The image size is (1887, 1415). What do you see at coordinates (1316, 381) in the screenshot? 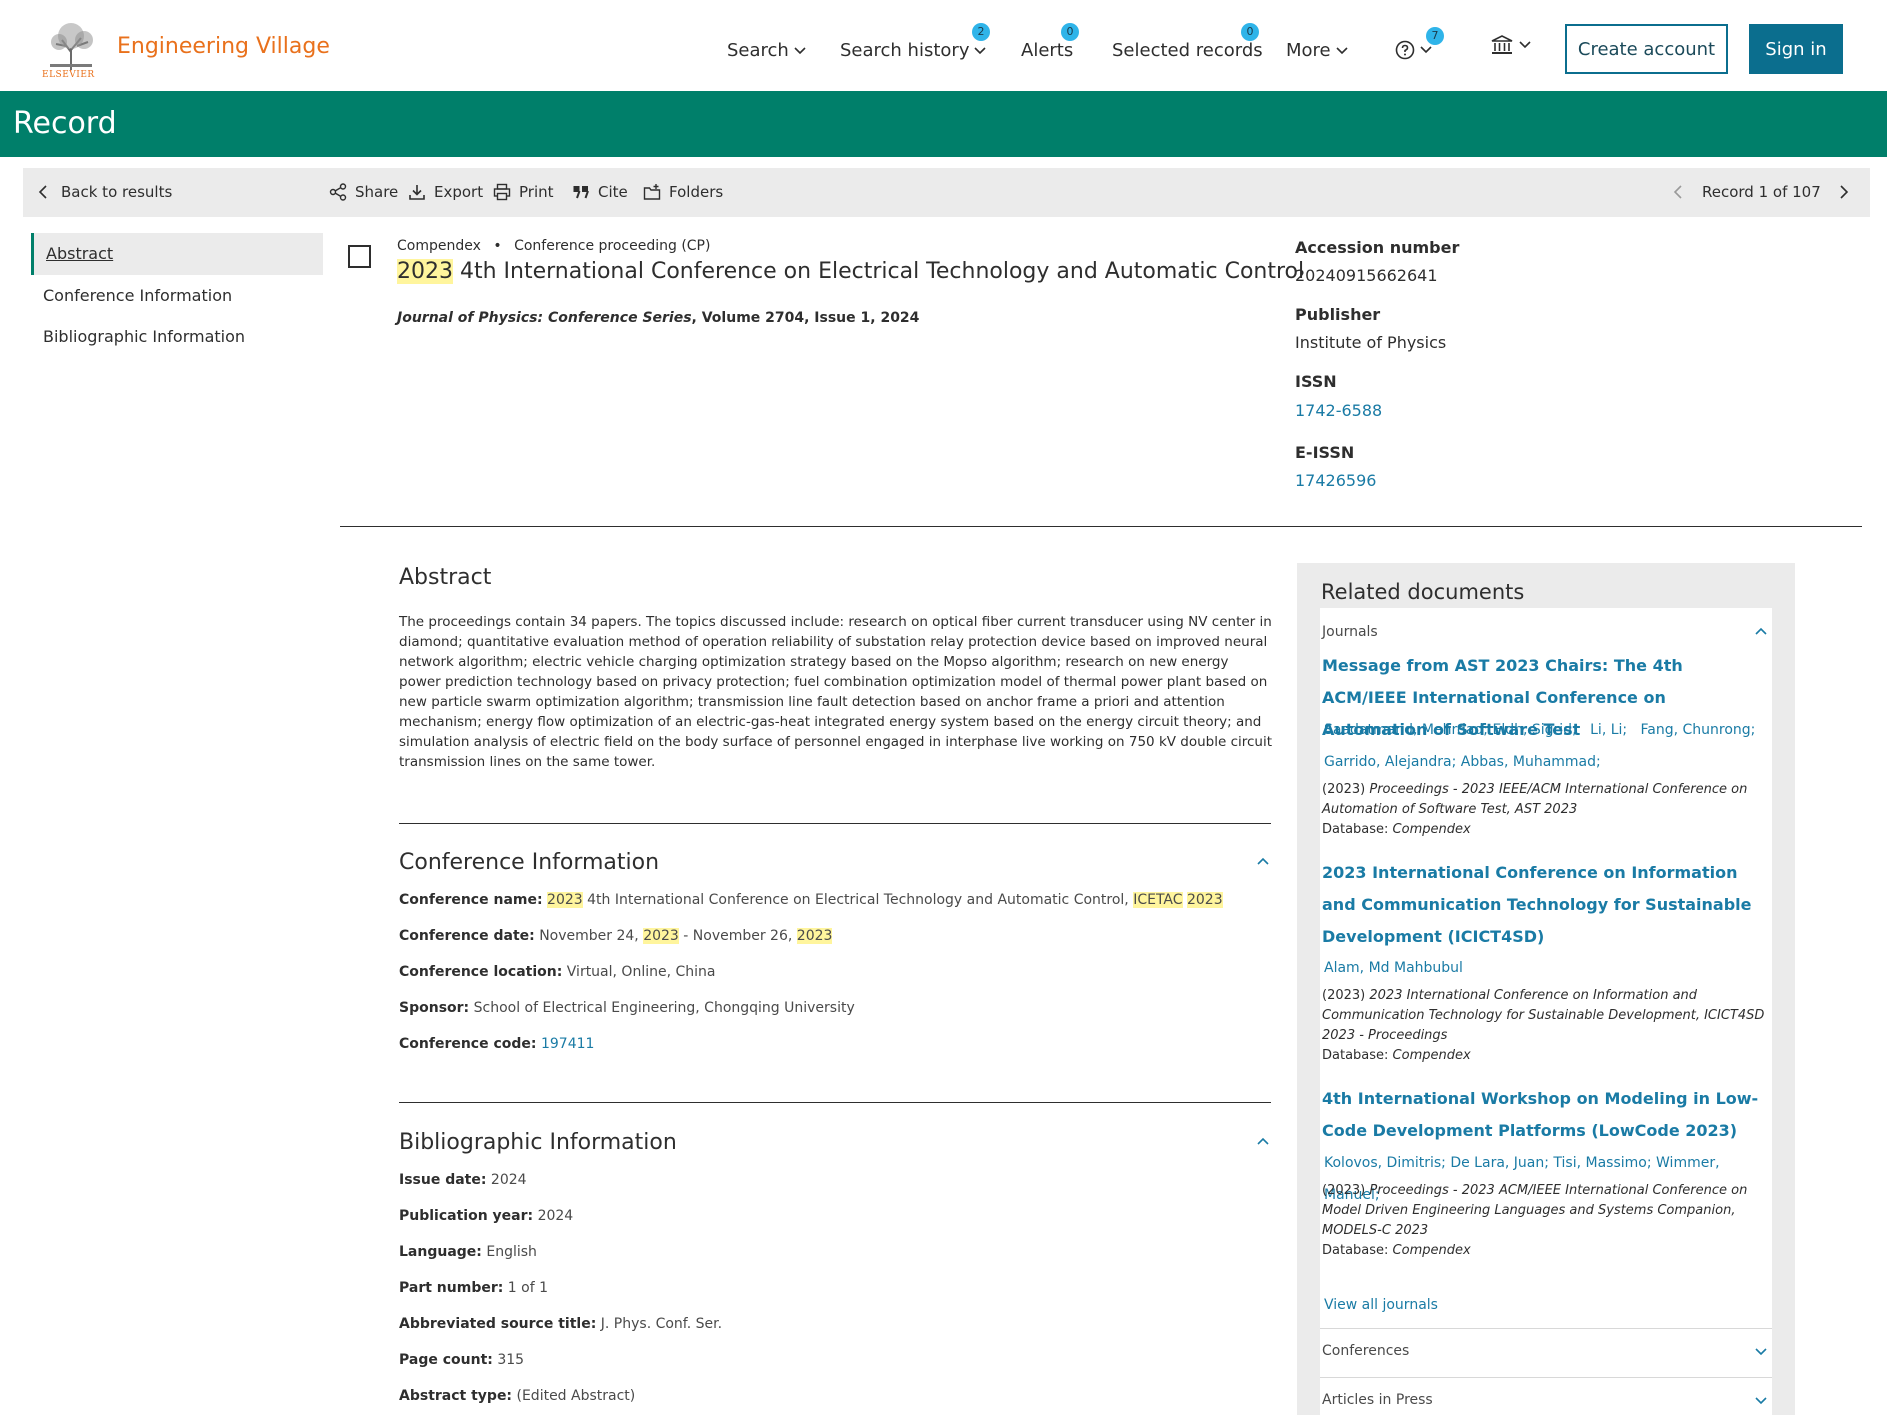
I see `issn-label: ISSN` at bounding box center [1316, 381].